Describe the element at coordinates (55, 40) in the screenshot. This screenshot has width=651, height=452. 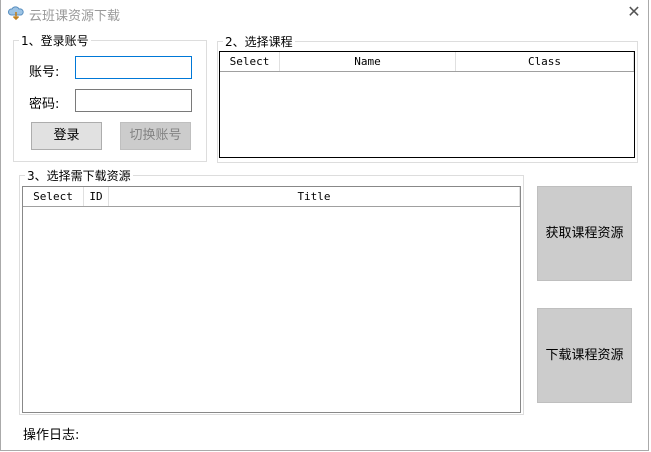
I see `login-legend: 1、登录账号` at that location.